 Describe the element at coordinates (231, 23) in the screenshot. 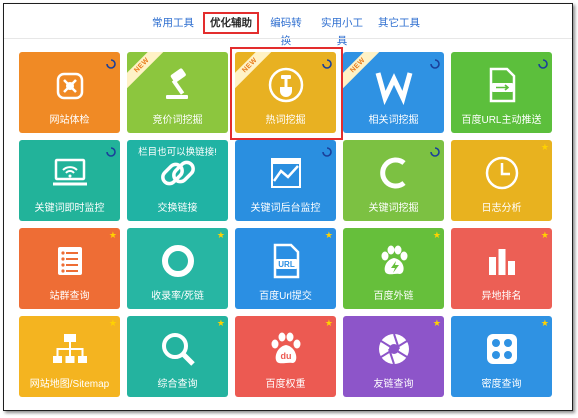

I see `tab-seo-helper: 优化辅助` at that location.